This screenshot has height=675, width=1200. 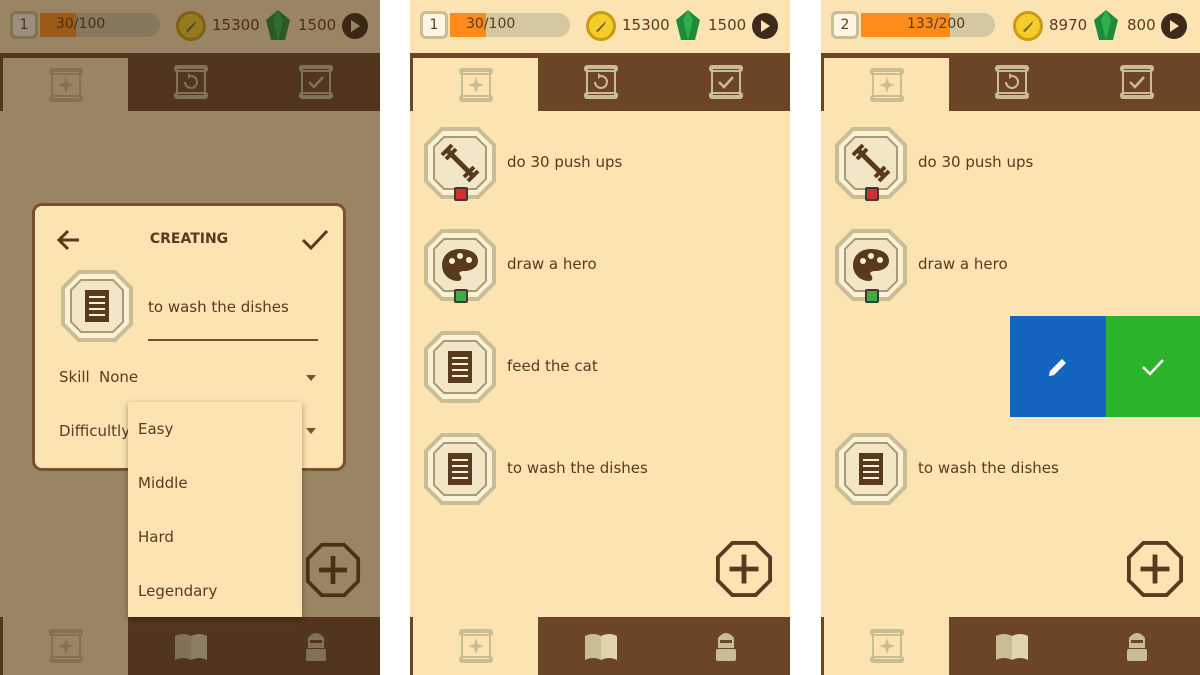 What do you see at coordinates (315, 240) in the screenshot?
I see `confirm-check-icon` at bounding box center [315, 240].